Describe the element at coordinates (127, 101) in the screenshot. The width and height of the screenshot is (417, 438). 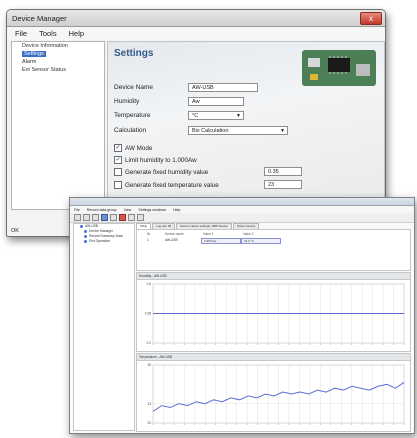
I see `humidity-label: Humidity` at that location.